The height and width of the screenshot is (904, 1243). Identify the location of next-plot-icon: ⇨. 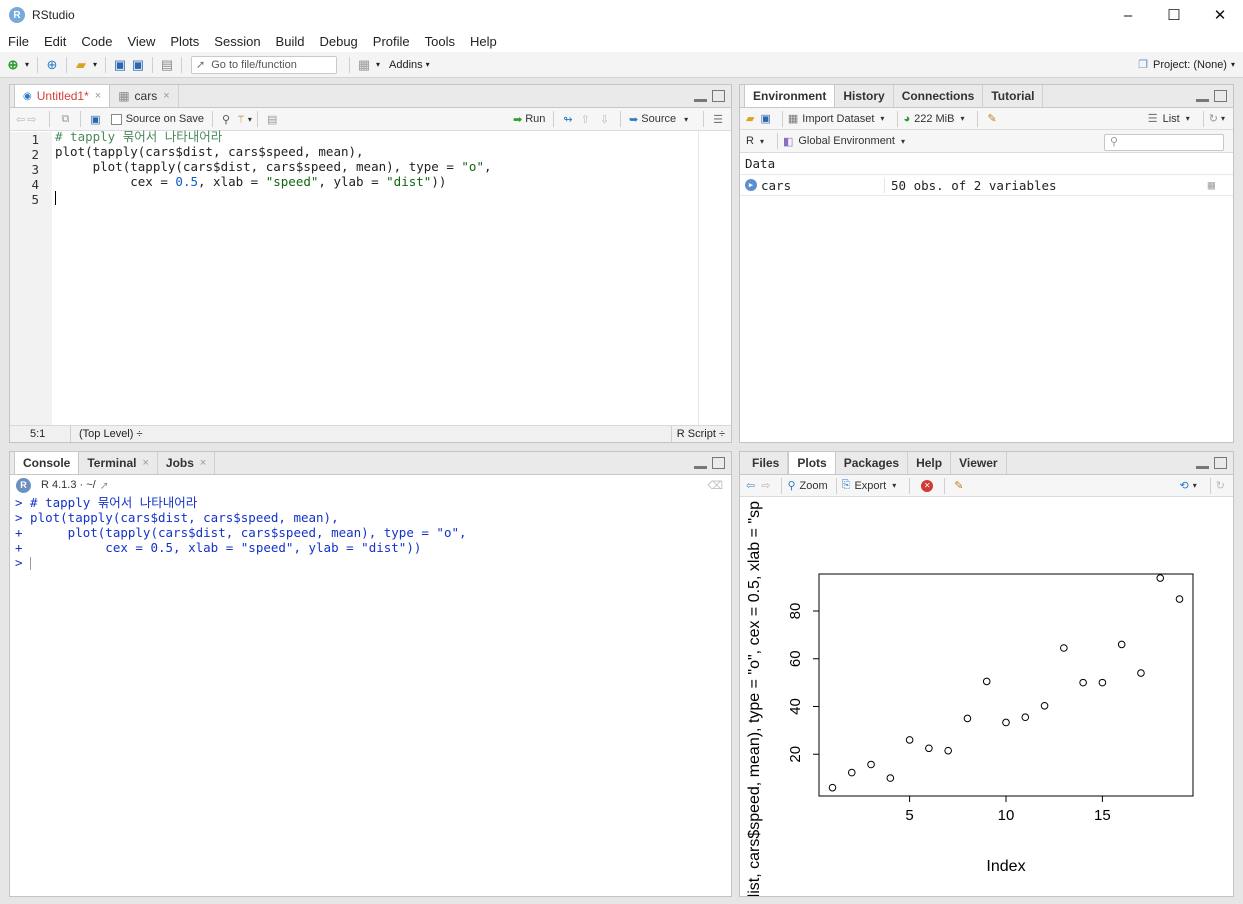
(765, 485).